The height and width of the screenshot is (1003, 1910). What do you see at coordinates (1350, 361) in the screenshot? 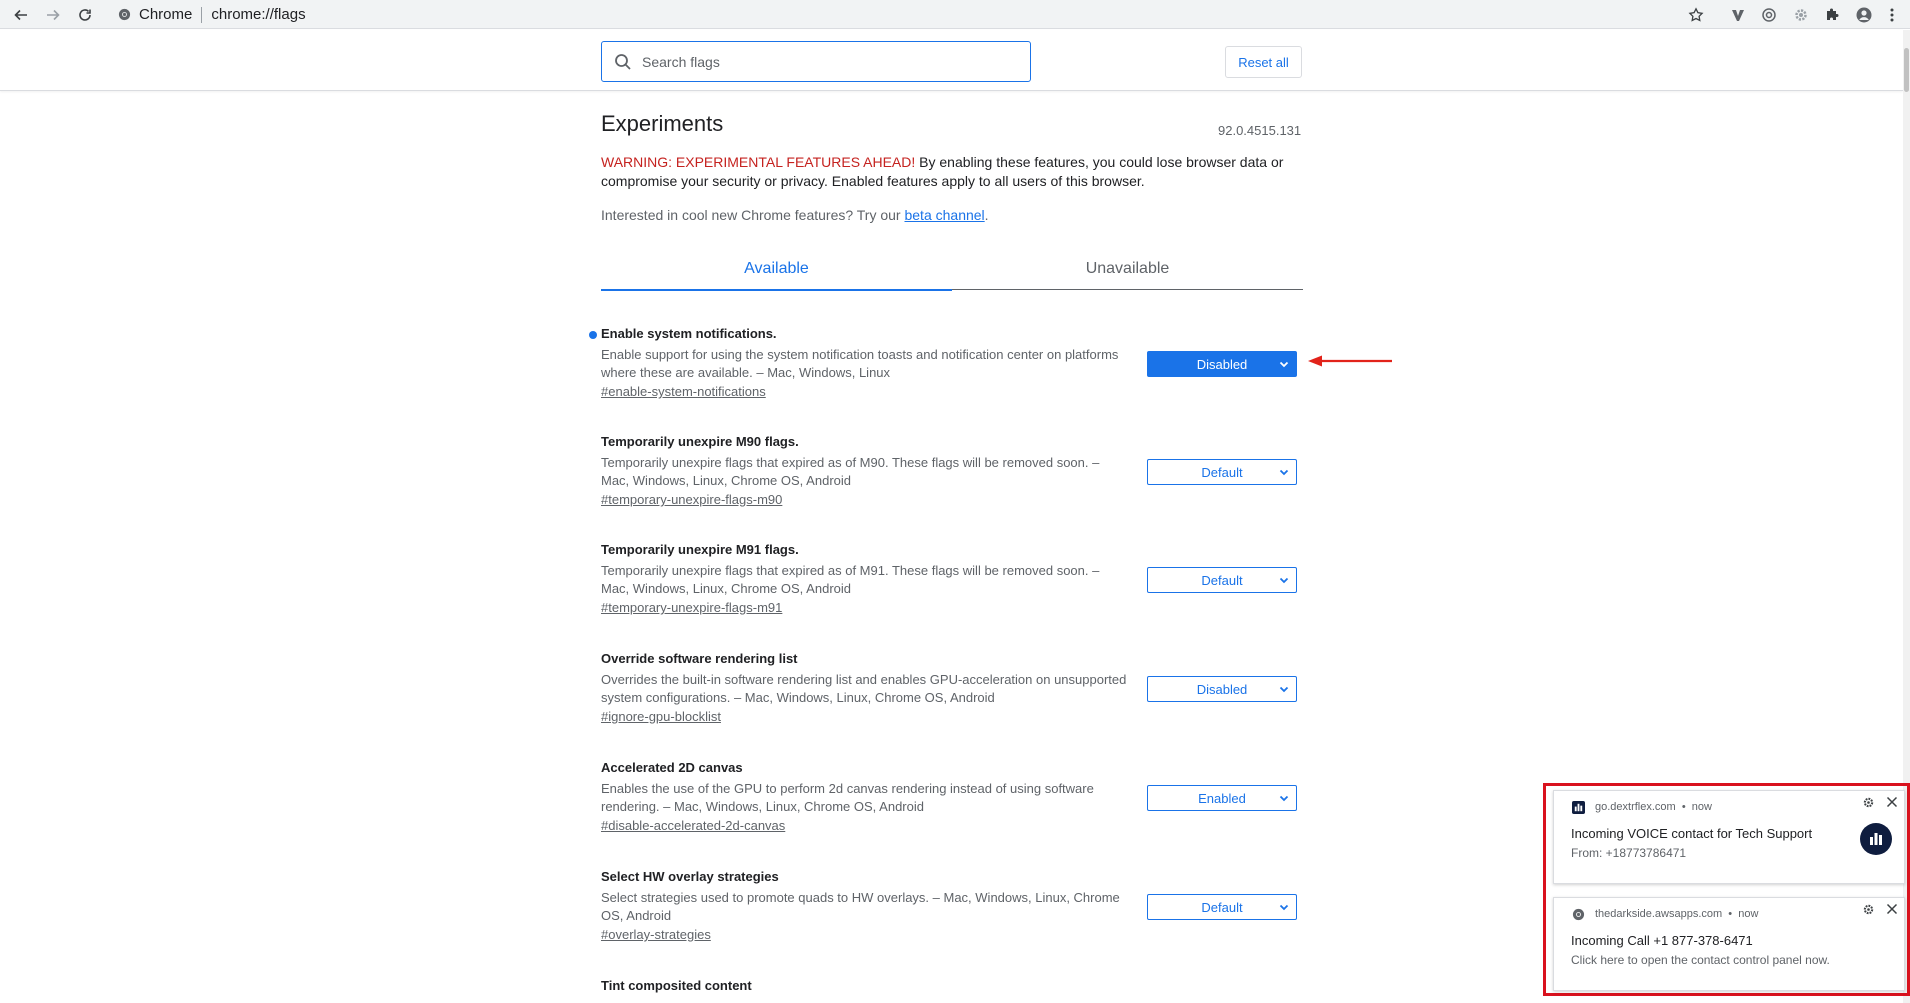
I see `red-arrow-annotation` at bounding box center [1350, 361].